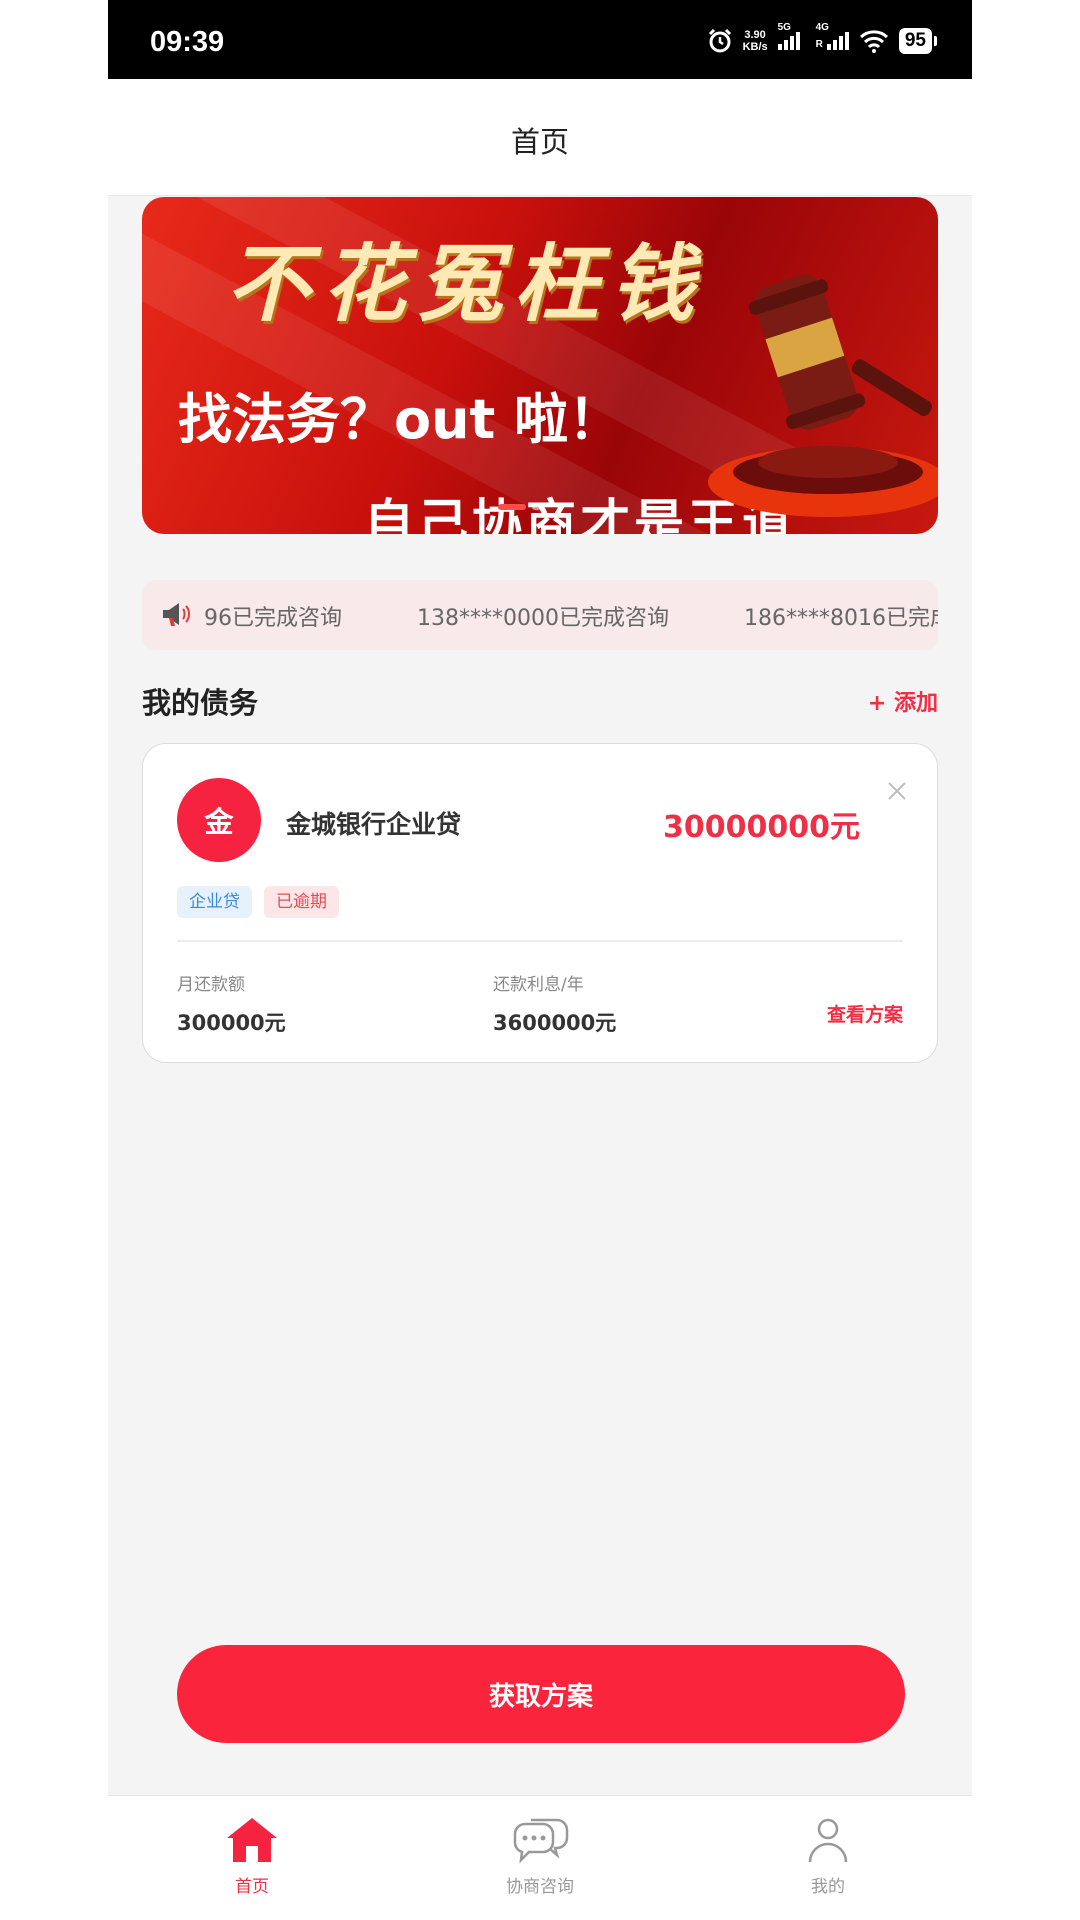  What do you see at coordinates (840, 618) in the screenshot?
I see `ticker-item: 186****8016已完成咨询` at bounding box center [840, 618].